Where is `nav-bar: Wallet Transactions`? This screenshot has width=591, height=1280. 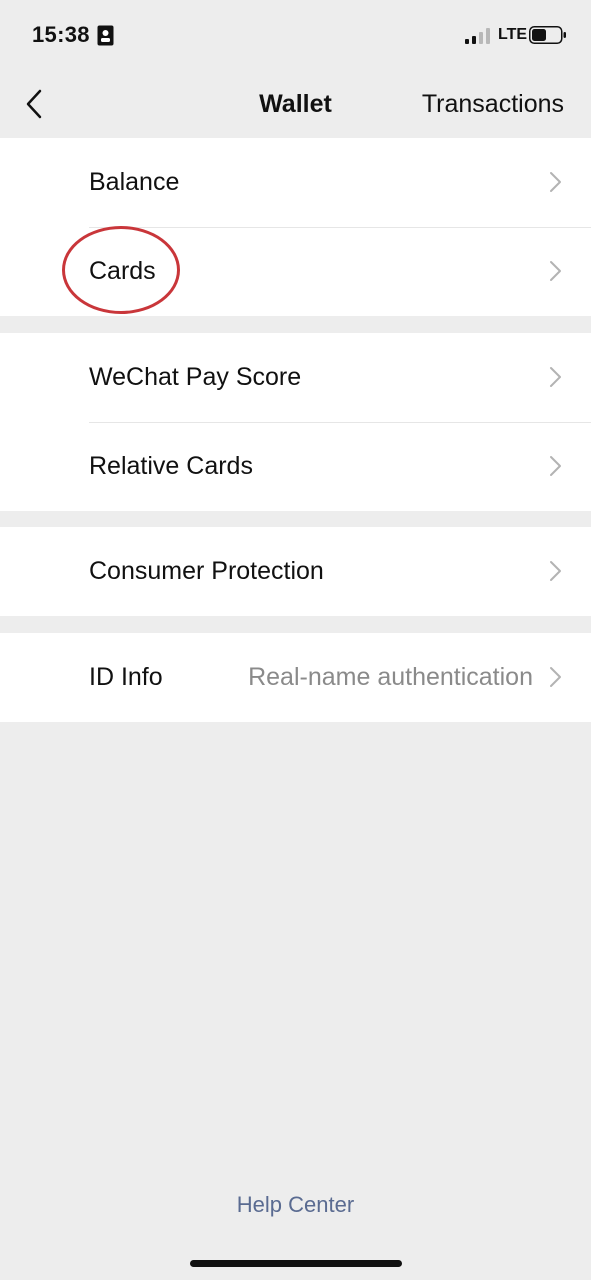 nav-bar: Wallet Transactions is located at coordinates (295, 104).